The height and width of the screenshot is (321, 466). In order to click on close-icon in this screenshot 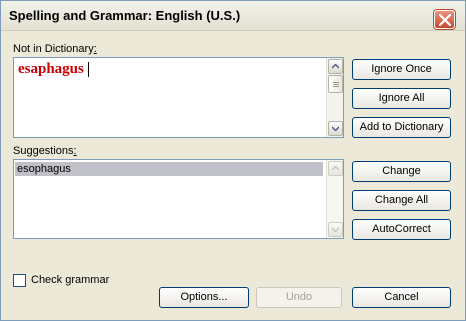, I will do `click(445, 20)`.